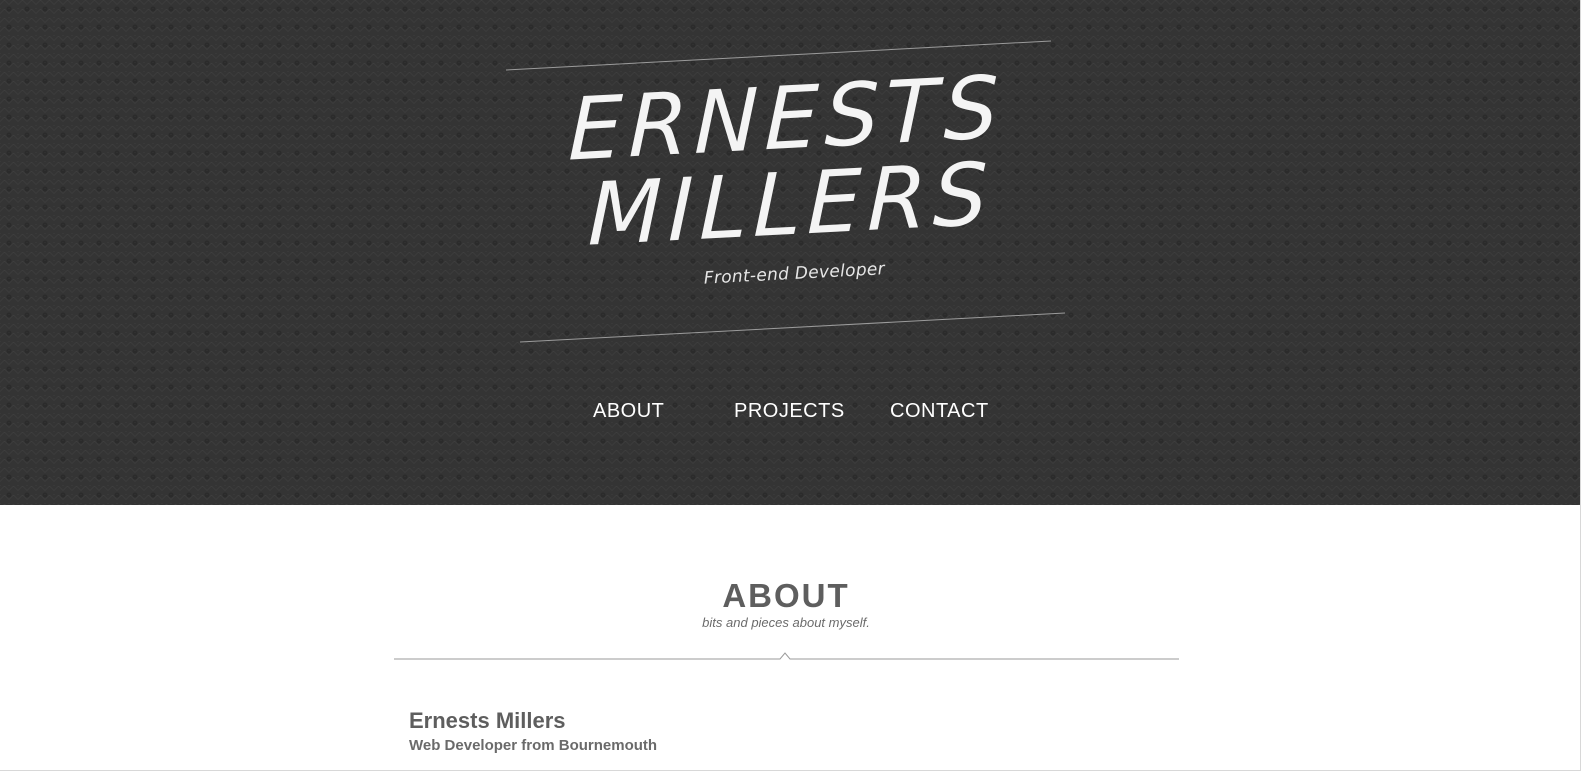  What do you see at coordinates (487, 720) in the screenshot?
I see `about-name-heading: Ernests Millers` at bounding box center [487, 720].